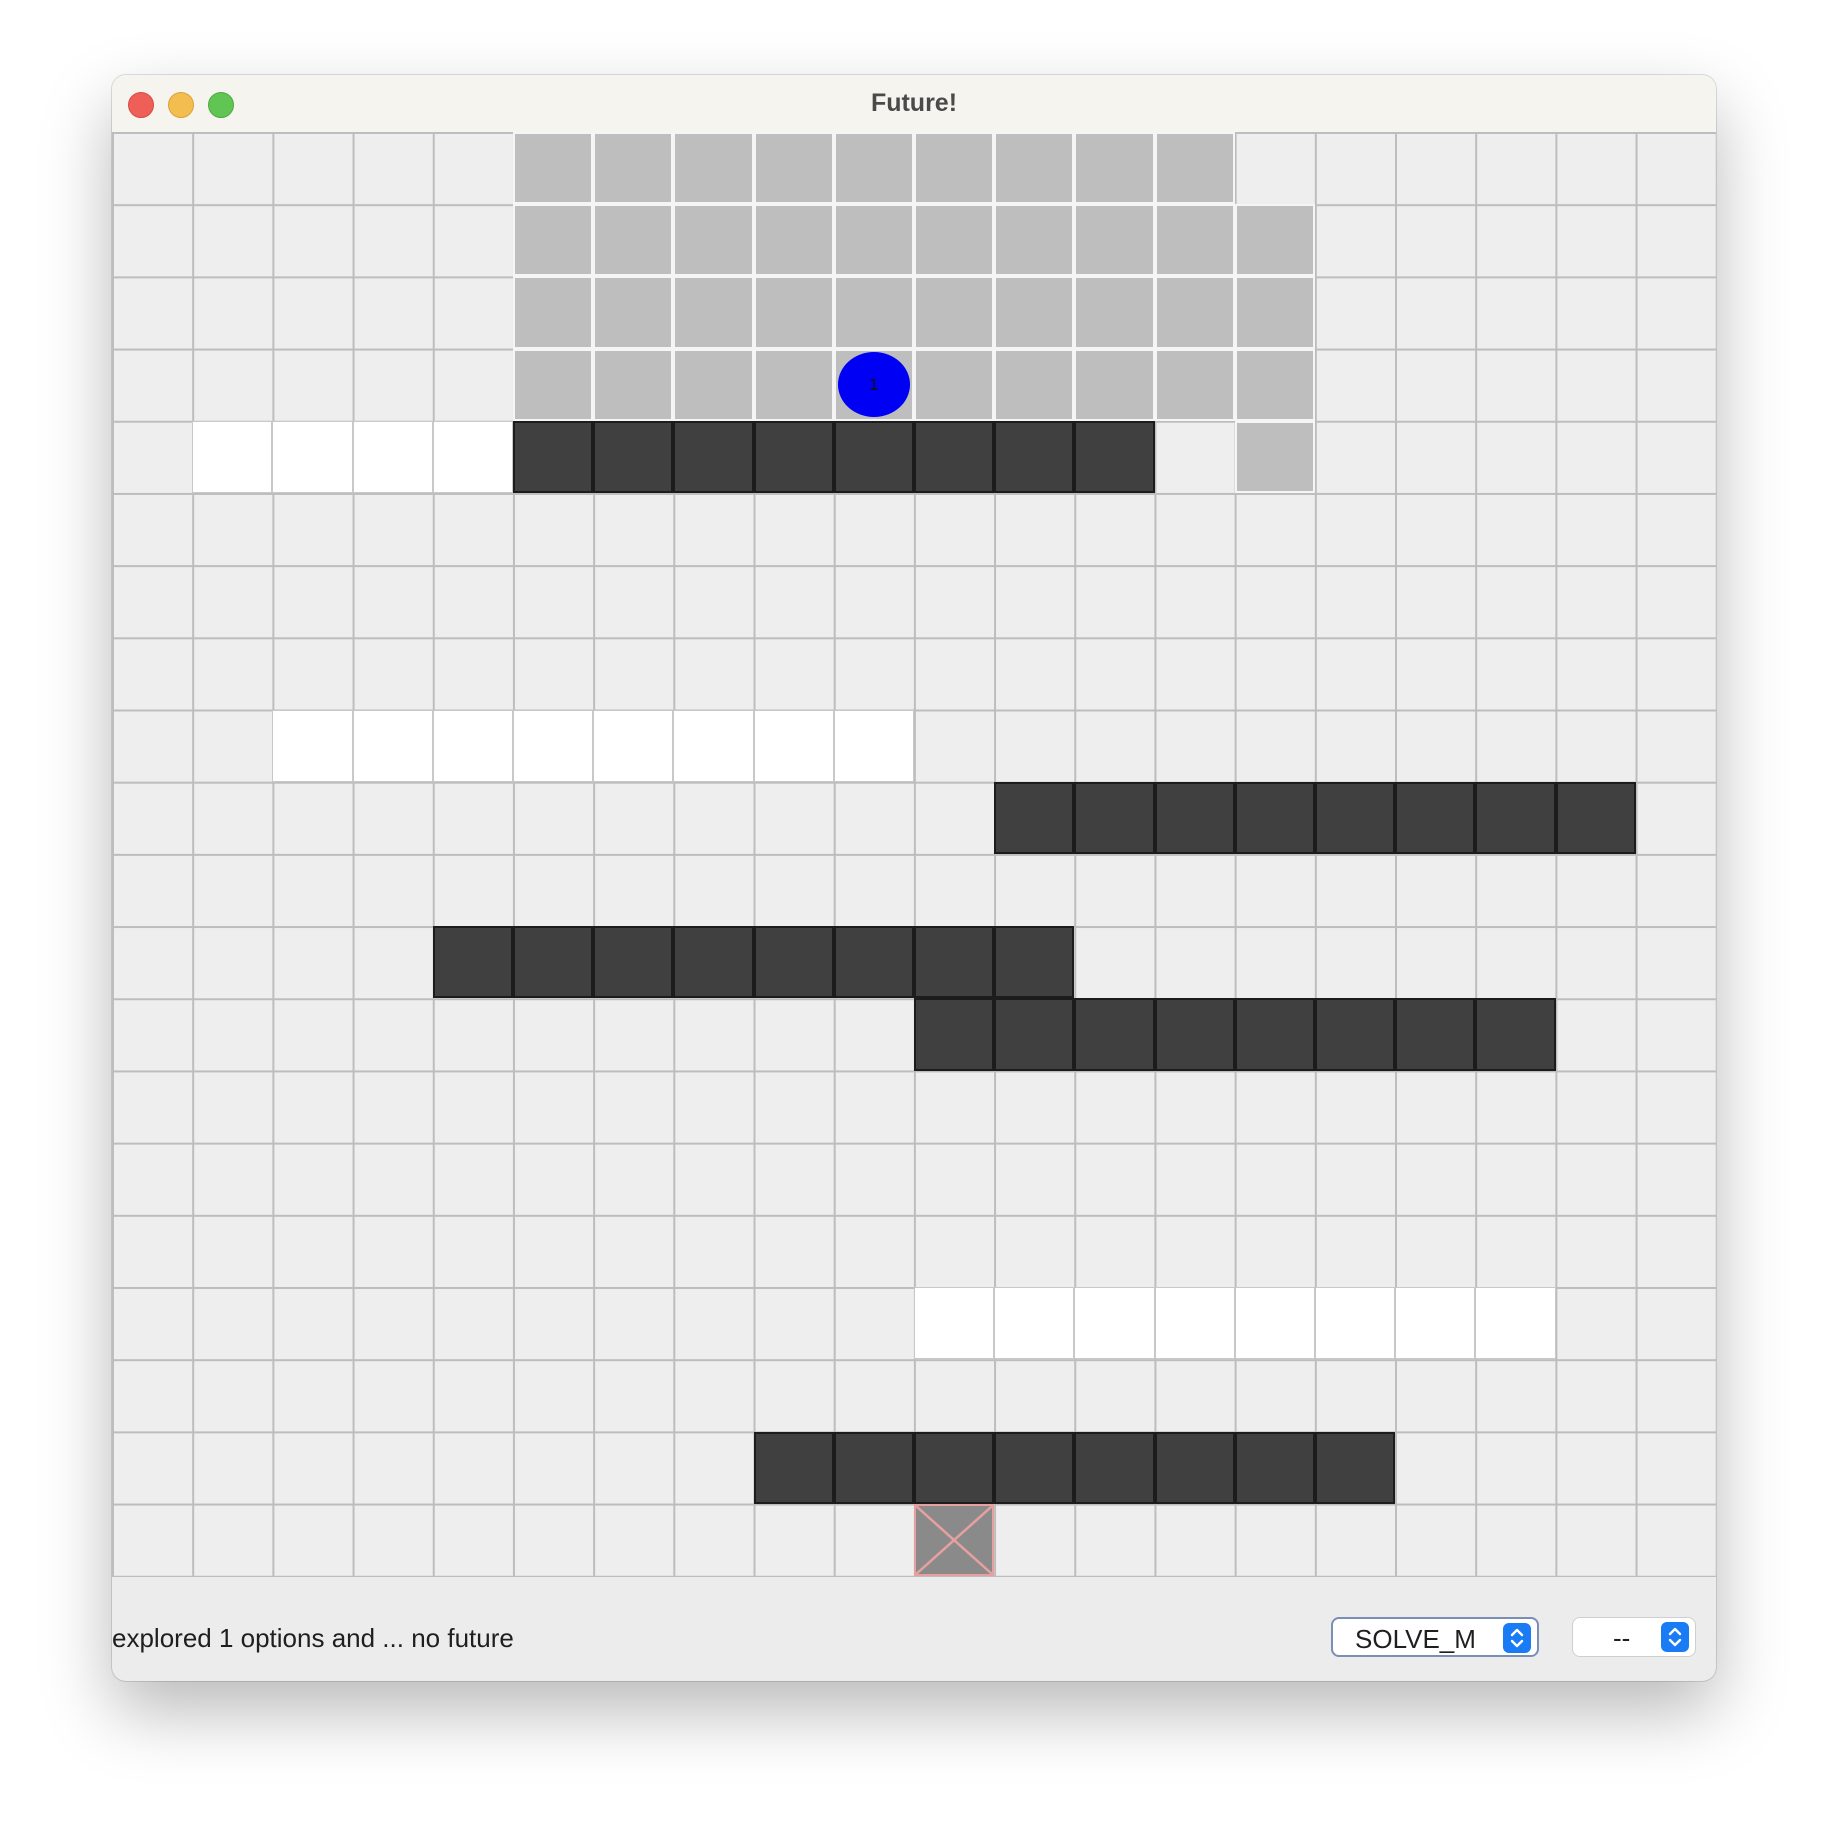 This screenshot has height=1824, width=1824. I want to click on title-bar: Future!, so click(914, 104).